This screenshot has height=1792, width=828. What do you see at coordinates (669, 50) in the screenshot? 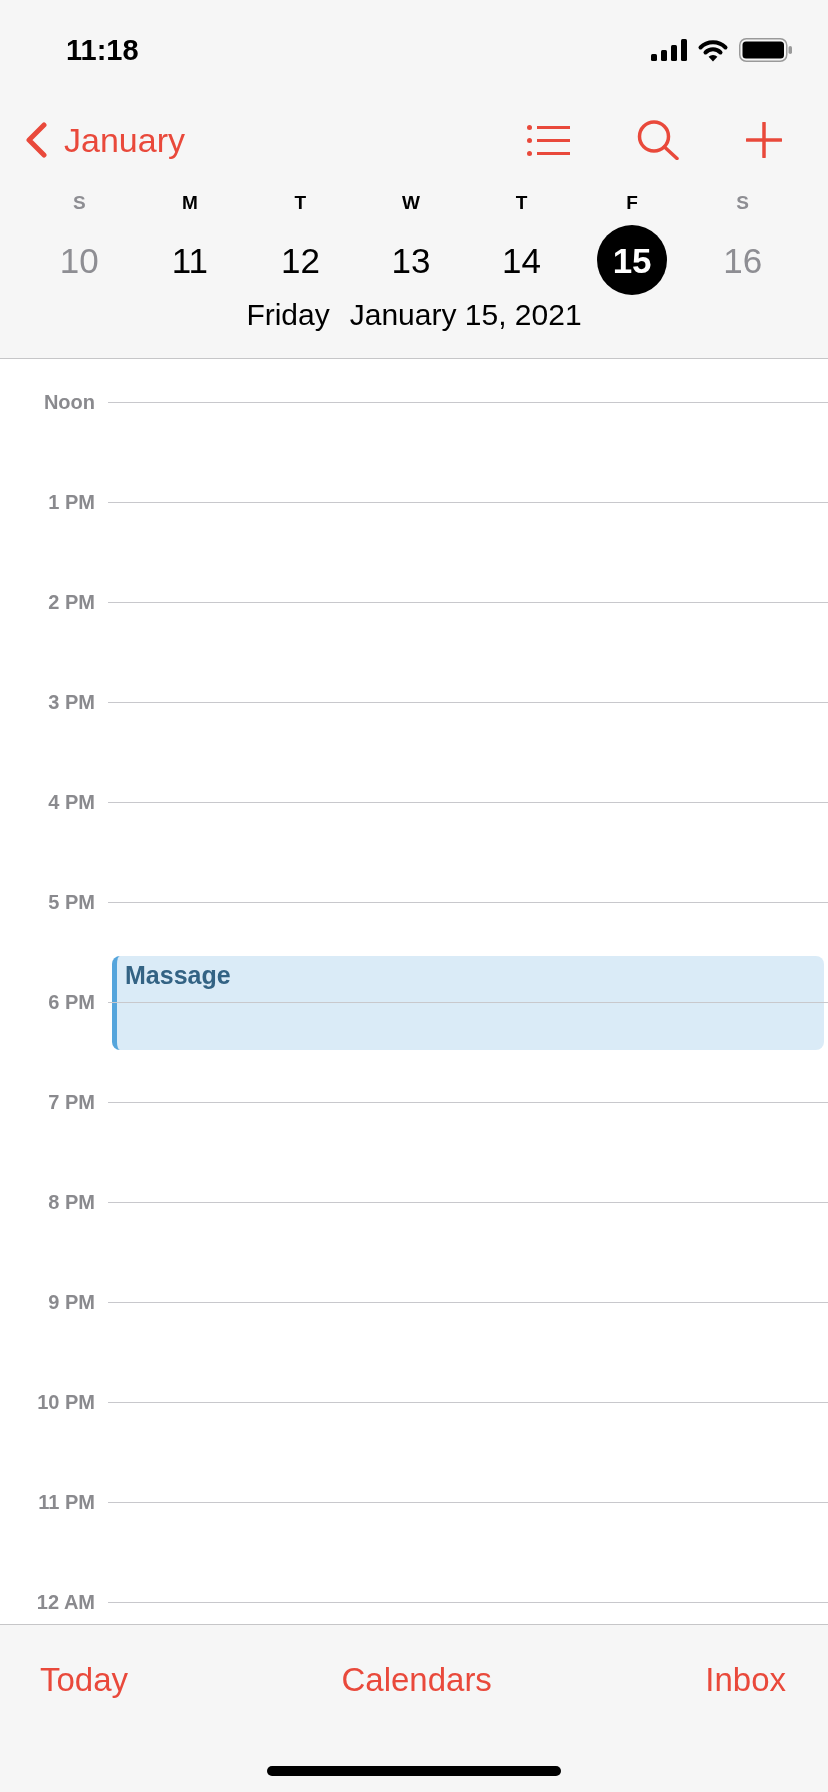
I see `signal-icon` at bounding box center [669, 50].